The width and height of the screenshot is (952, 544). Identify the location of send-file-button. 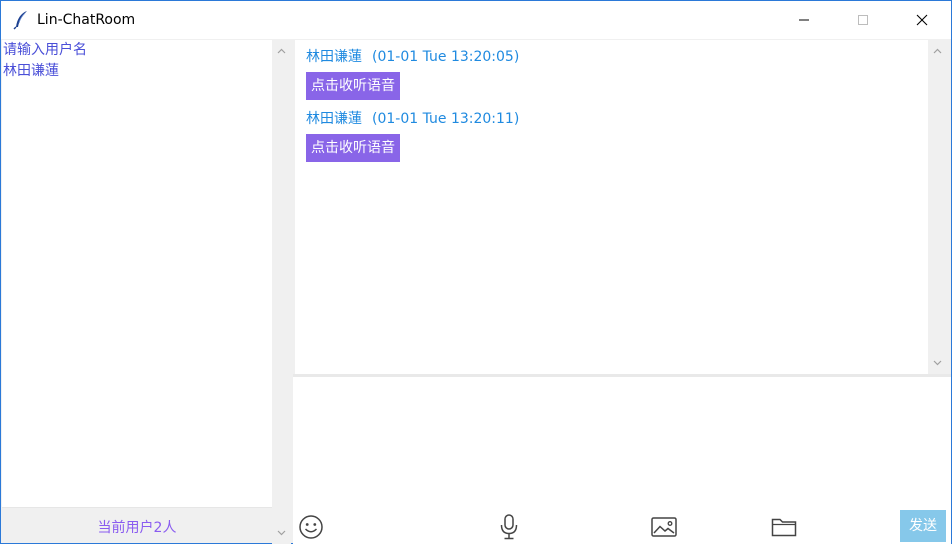
(784, 527).